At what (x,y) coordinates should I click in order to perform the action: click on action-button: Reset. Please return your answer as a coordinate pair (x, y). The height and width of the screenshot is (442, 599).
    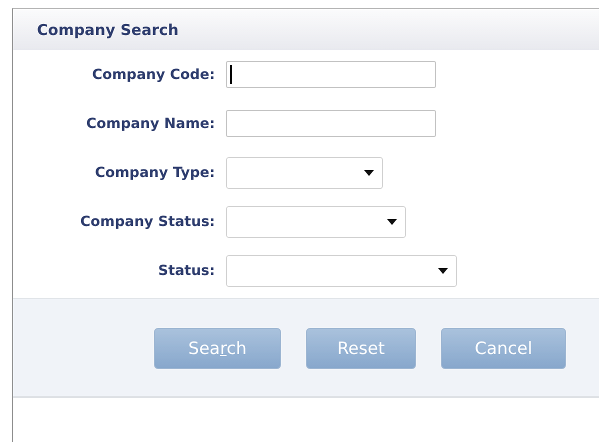
    Looking at the image, I should click on (361, 348).